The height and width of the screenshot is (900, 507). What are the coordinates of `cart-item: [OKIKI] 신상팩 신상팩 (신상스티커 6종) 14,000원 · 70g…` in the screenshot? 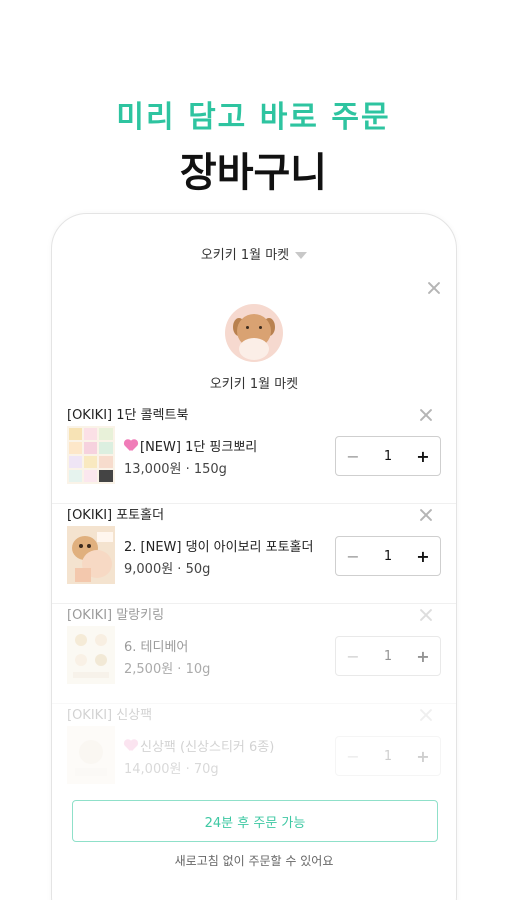 It's located at (254, 754).